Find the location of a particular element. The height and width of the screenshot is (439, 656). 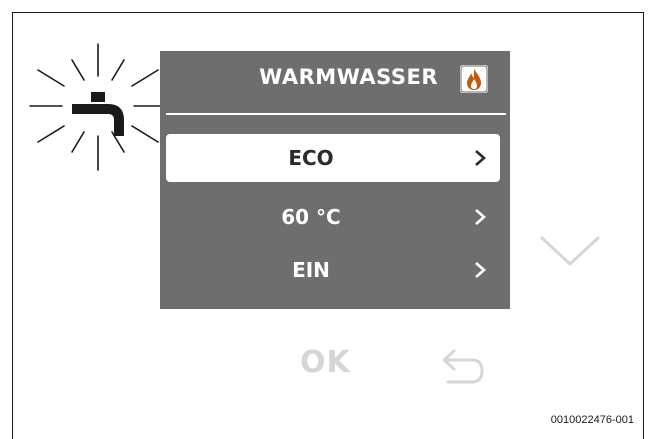

chevron-down-icon is located at coordinates (570, 252).